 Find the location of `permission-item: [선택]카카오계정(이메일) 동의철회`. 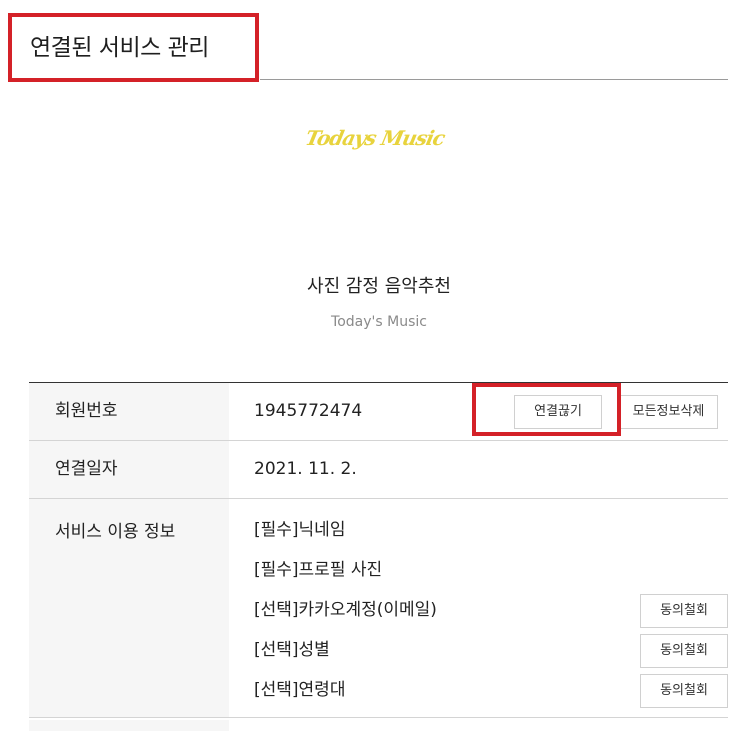

permission-item: [선택]카카오계정(이메일) 동의철회 is located at coordinates (491, 614).